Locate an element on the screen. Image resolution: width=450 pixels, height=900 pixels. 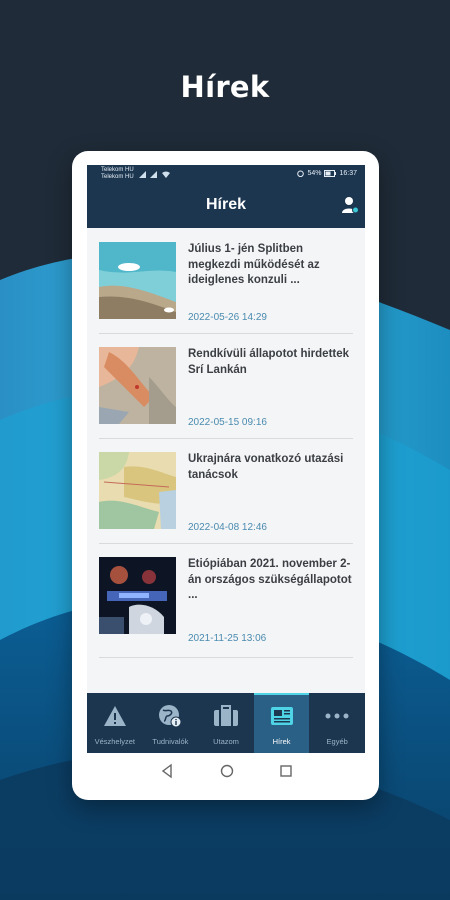
status-bar: Telekom HU Telekom HU 54% 16:37 is located at coordinates (226, 174).